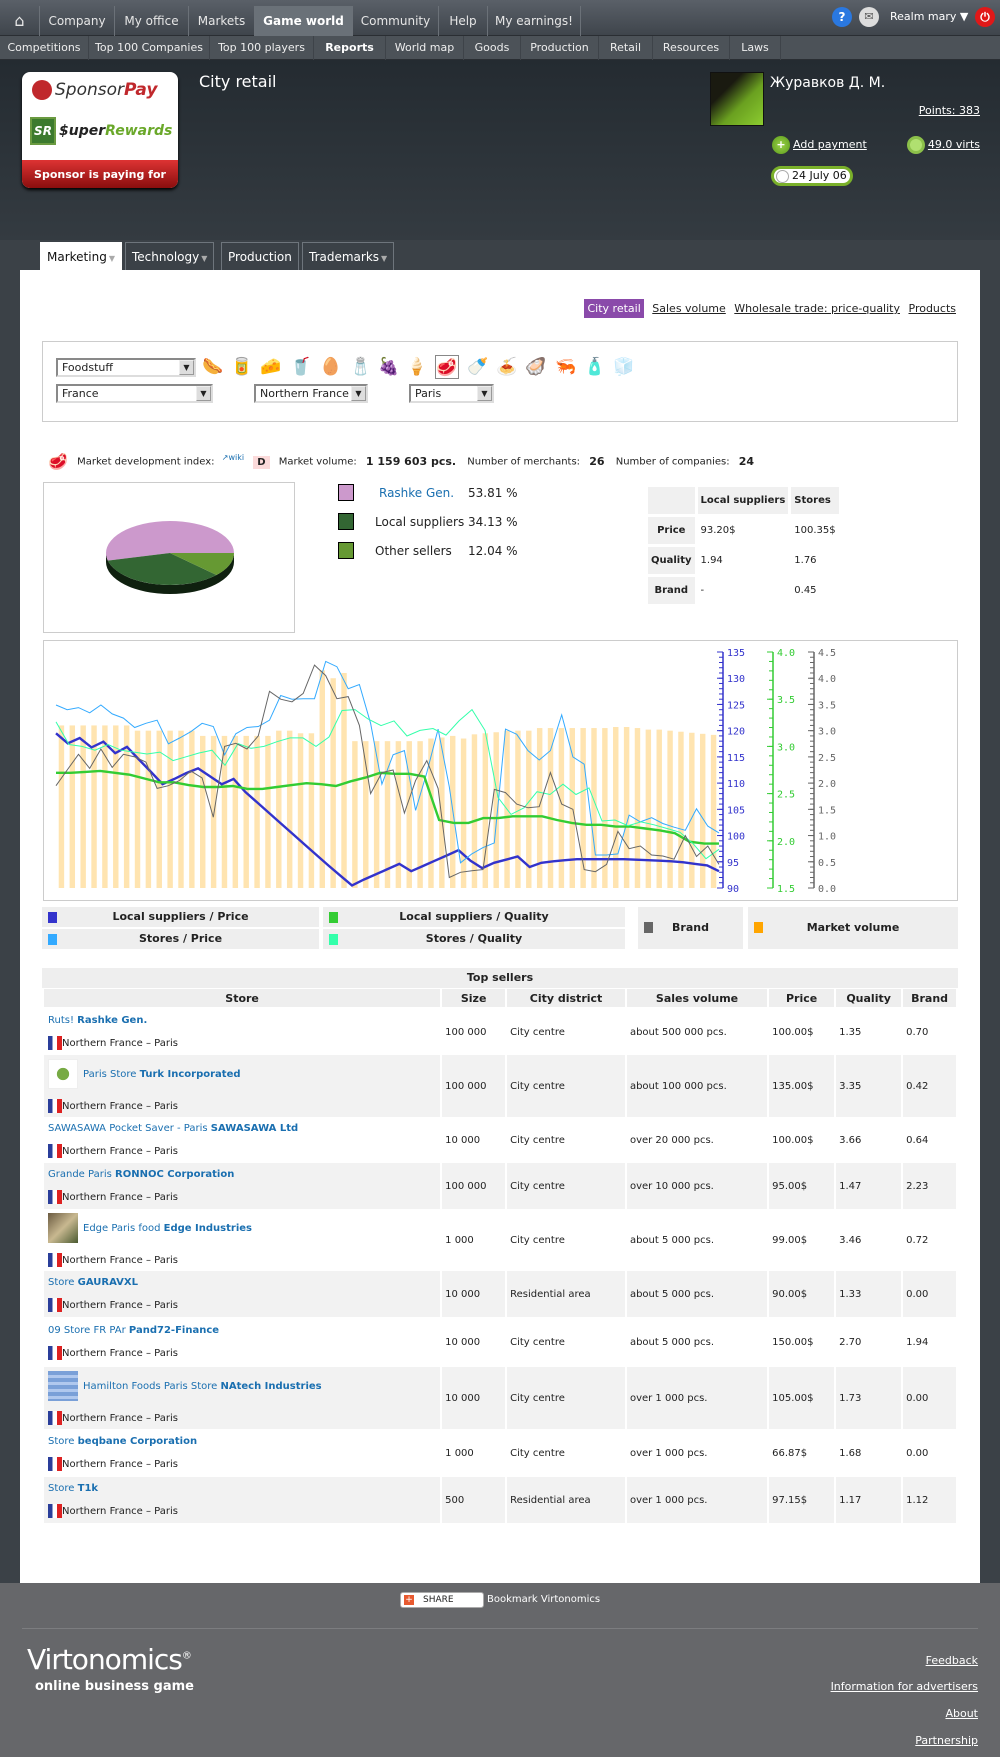  Describe the element at coordinates (361, 367) in the screenshot. I see `product-flour-icon: 🧂` at that location.